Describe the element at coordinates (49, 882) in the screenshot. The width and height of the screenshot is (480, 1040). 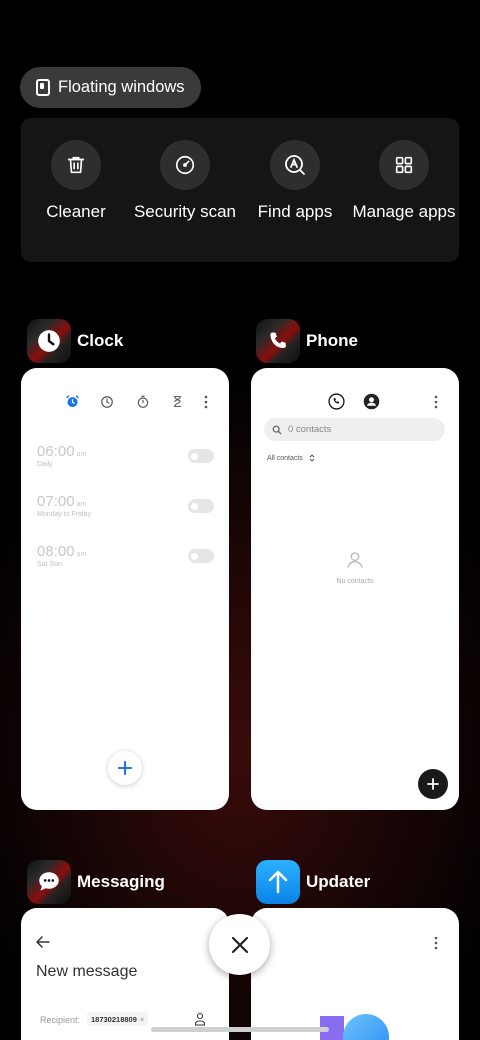
I see `messaging-app-icon` at that location.